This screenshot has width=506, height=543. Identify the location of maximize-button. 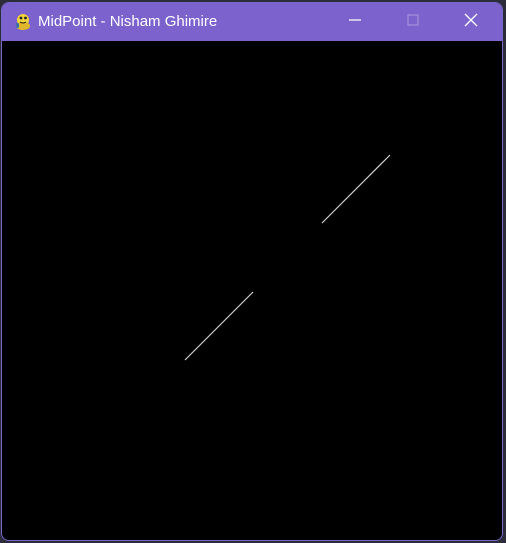
(413, 22).